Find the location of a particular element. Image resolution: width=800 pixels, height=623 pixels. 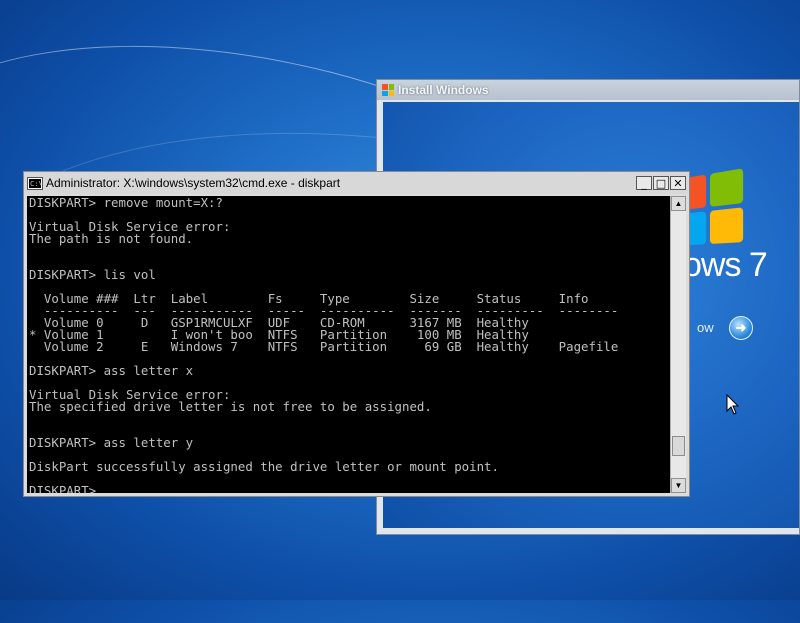

install-now-label: ow is located at coordinates (705, 327).